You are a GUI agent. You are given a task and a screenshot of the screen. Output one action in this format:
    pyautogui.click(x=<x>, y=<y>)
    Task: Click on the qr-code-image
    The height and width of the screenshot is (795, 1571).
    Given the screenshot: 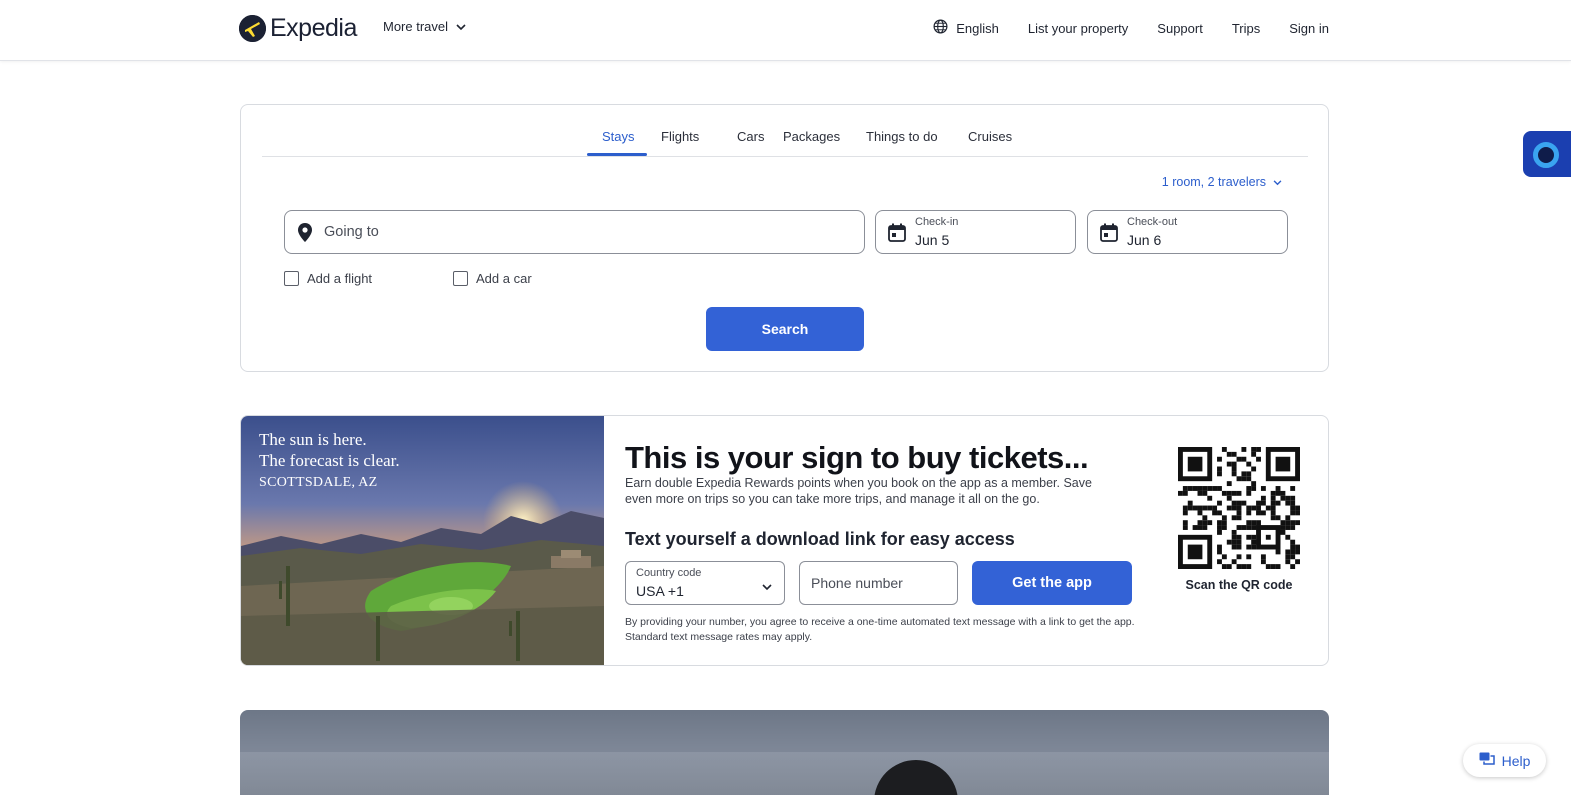 What is the action you would take?
    pyautogui.click(x=1239, y=508)
    